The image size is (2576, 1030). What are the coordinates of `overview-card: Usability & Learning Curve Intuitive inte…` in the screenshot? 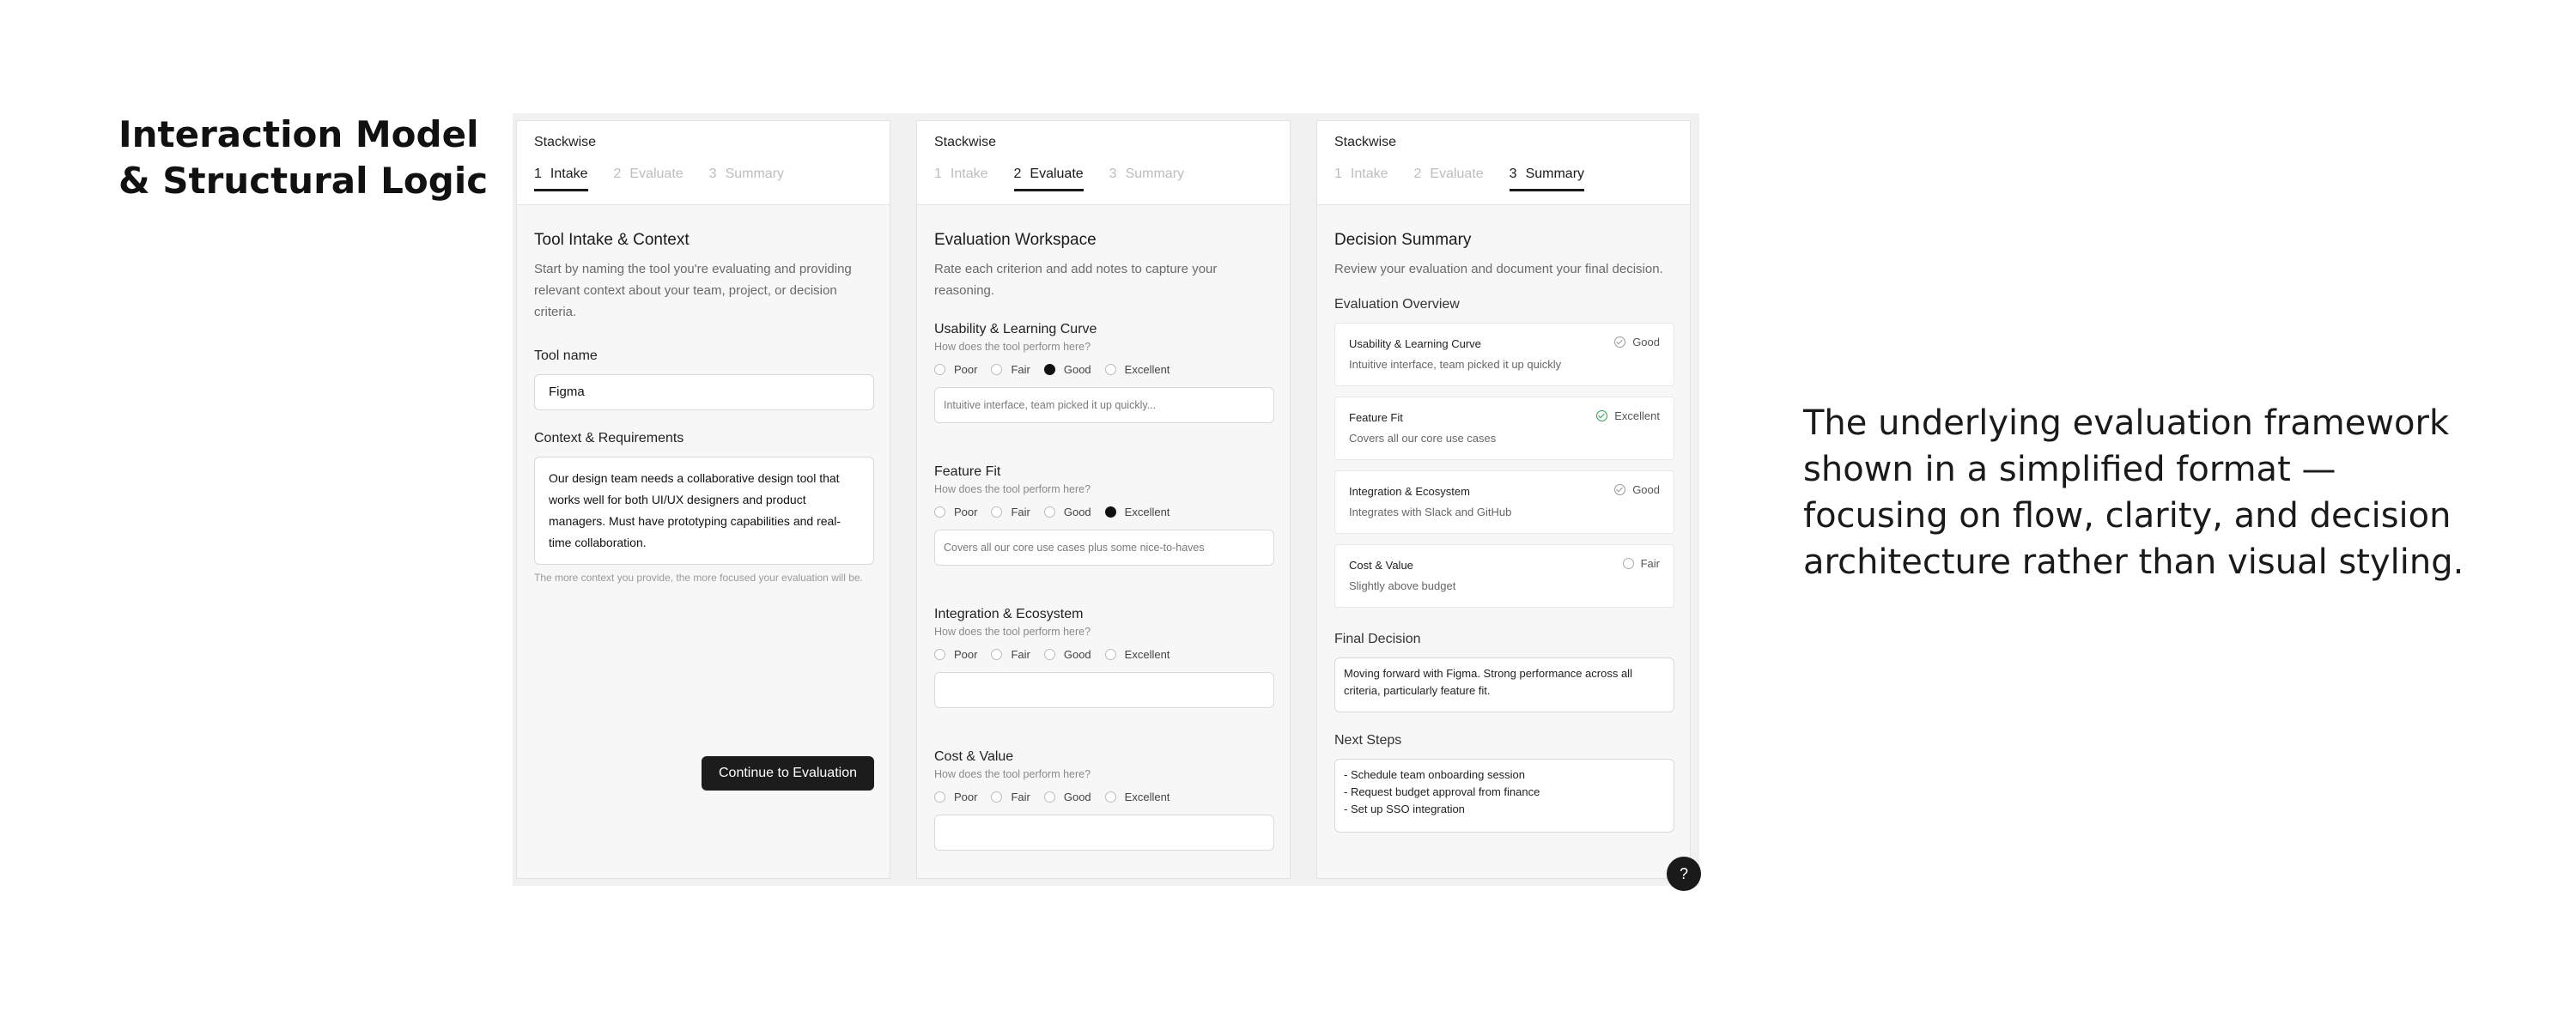 It's located at (1504, 354).